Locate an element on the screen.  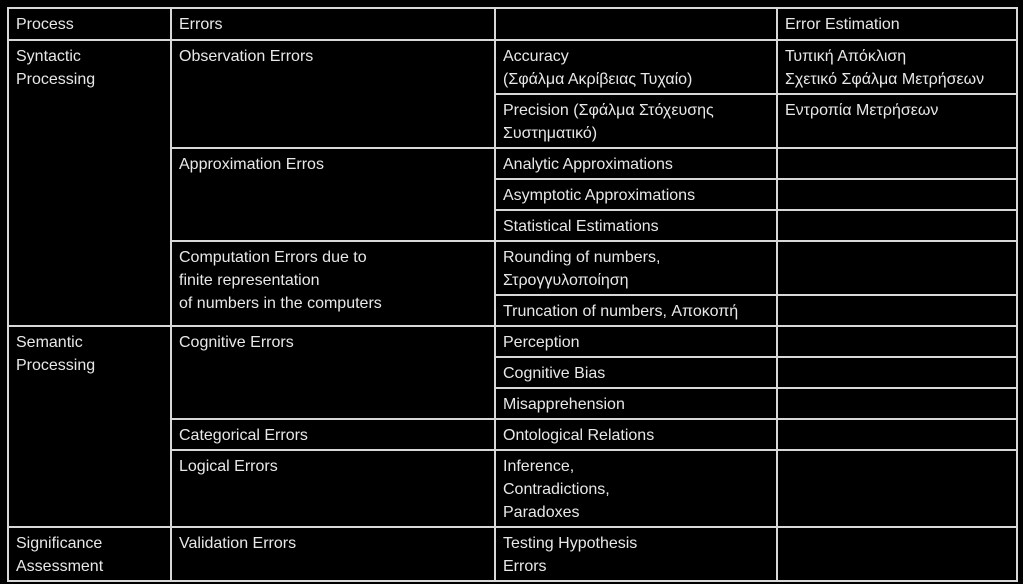
subtype-cell: Accuracy (Σφάλμα Ακρίβειας Τυχαίο) is located at coordinates (636, 67).